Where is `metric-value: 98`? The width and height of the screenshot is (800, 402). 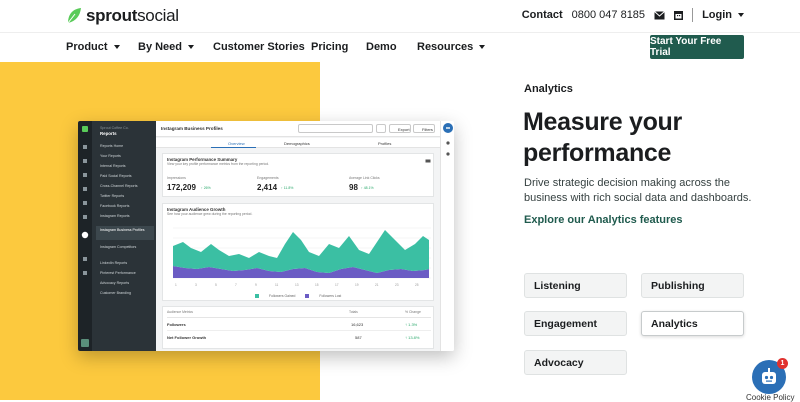 metric-value: 98 is located at coordinates (353, 187).